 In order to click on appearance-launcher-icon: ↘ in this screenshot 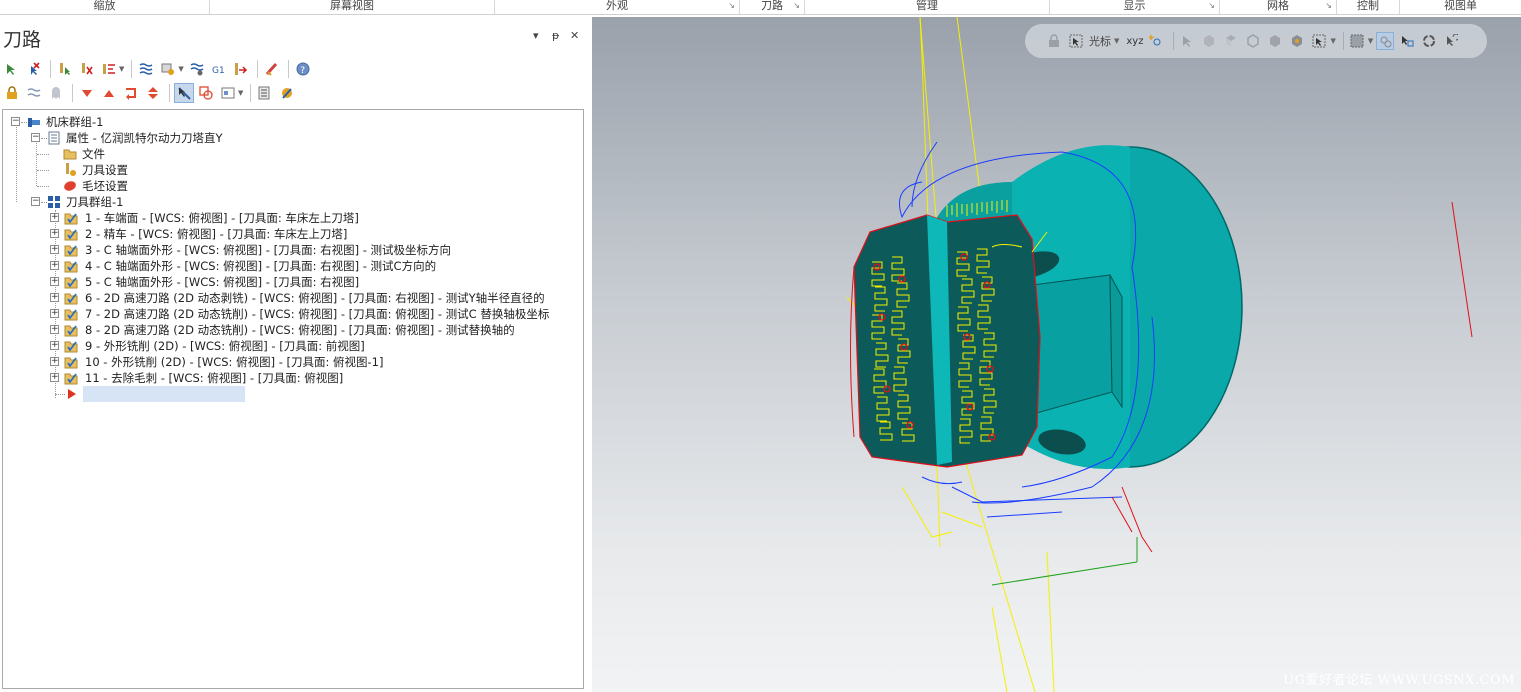, I will do `click(731, 5)`.